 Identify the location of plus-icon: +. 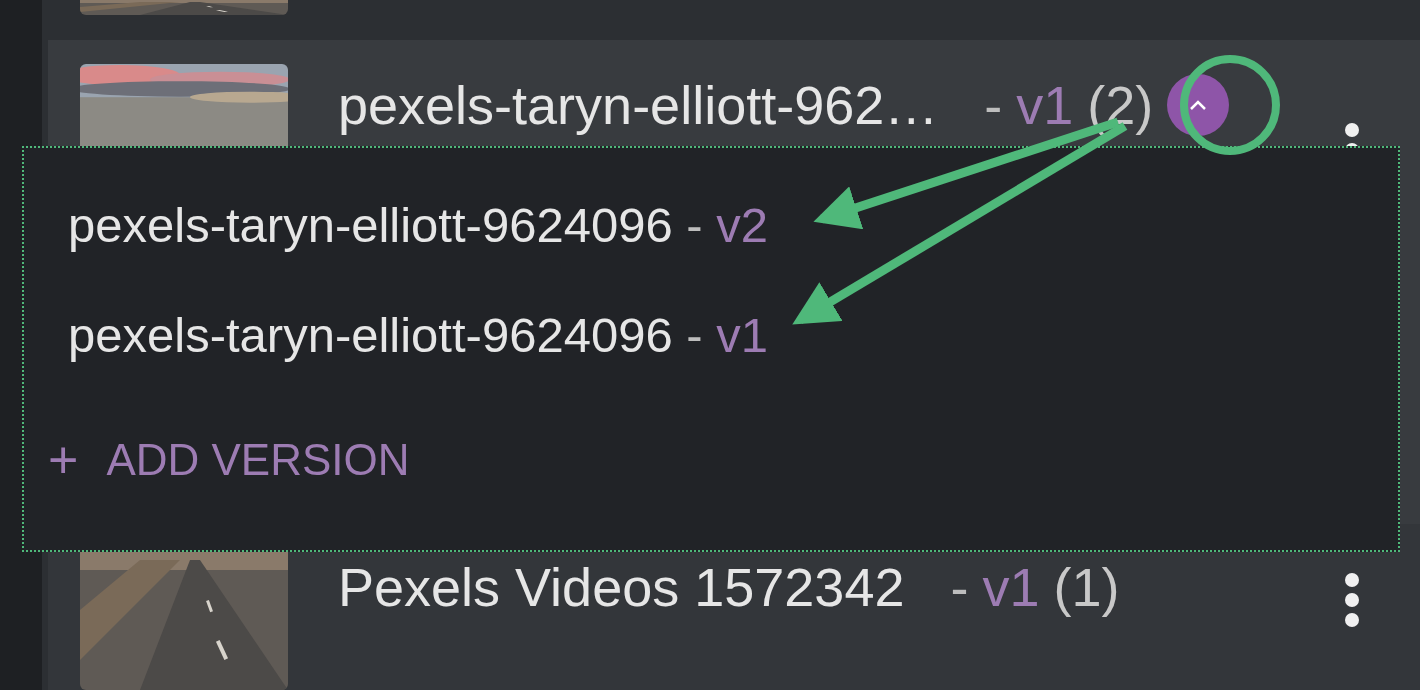
(63, 460).